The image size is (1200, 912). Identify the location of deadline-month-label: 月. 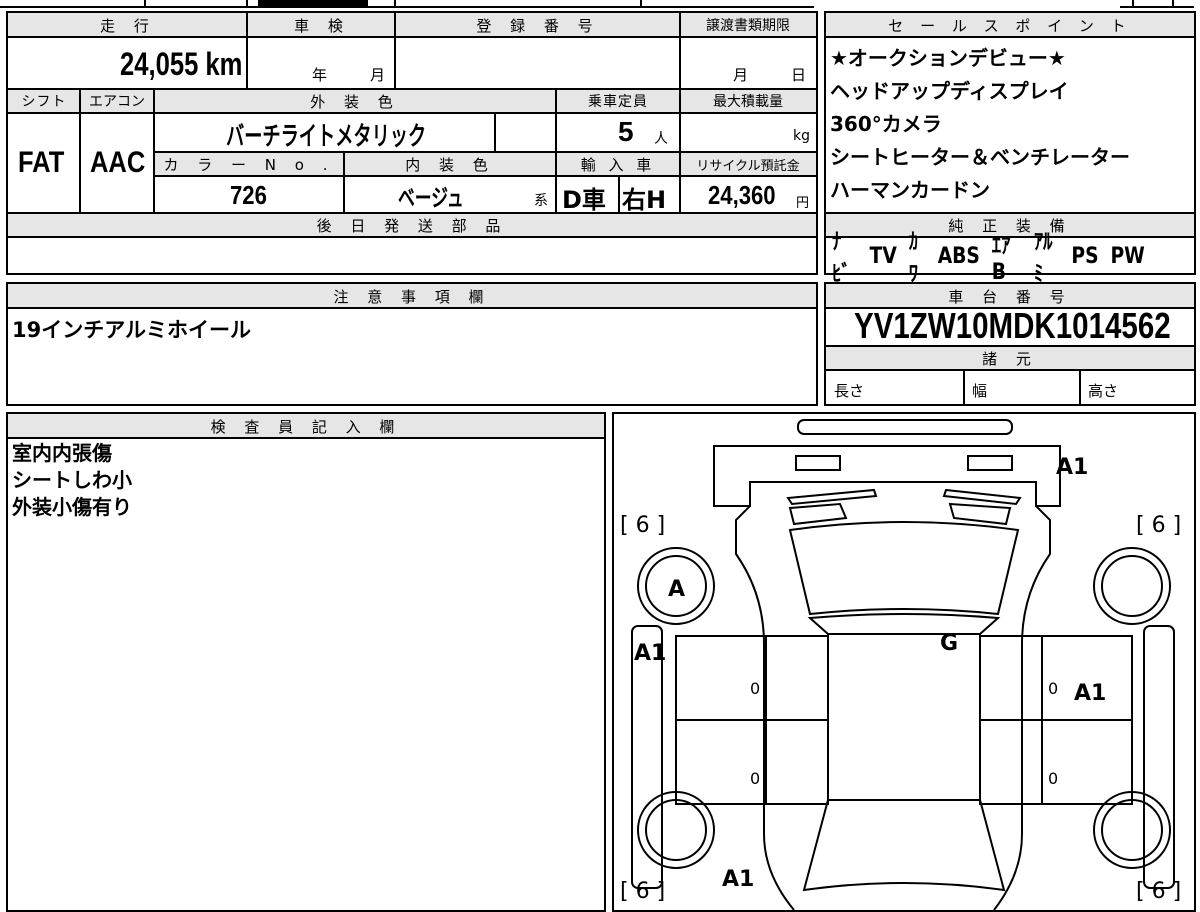
(741, 75).